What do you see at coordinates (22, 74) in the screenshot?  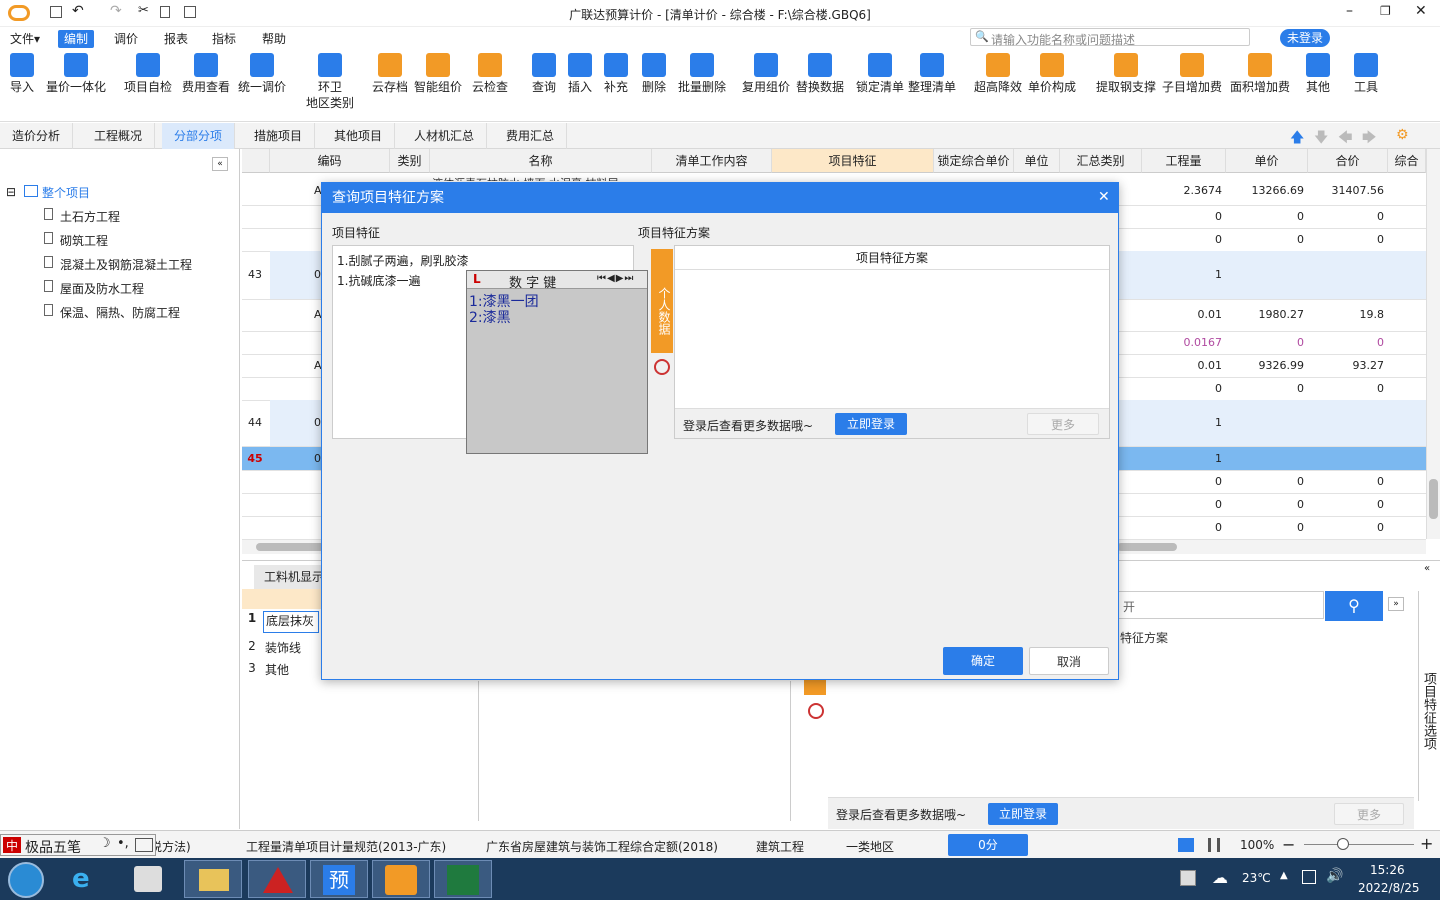 I see `ribbon-button: 导入` at bounding box center [22, 74].